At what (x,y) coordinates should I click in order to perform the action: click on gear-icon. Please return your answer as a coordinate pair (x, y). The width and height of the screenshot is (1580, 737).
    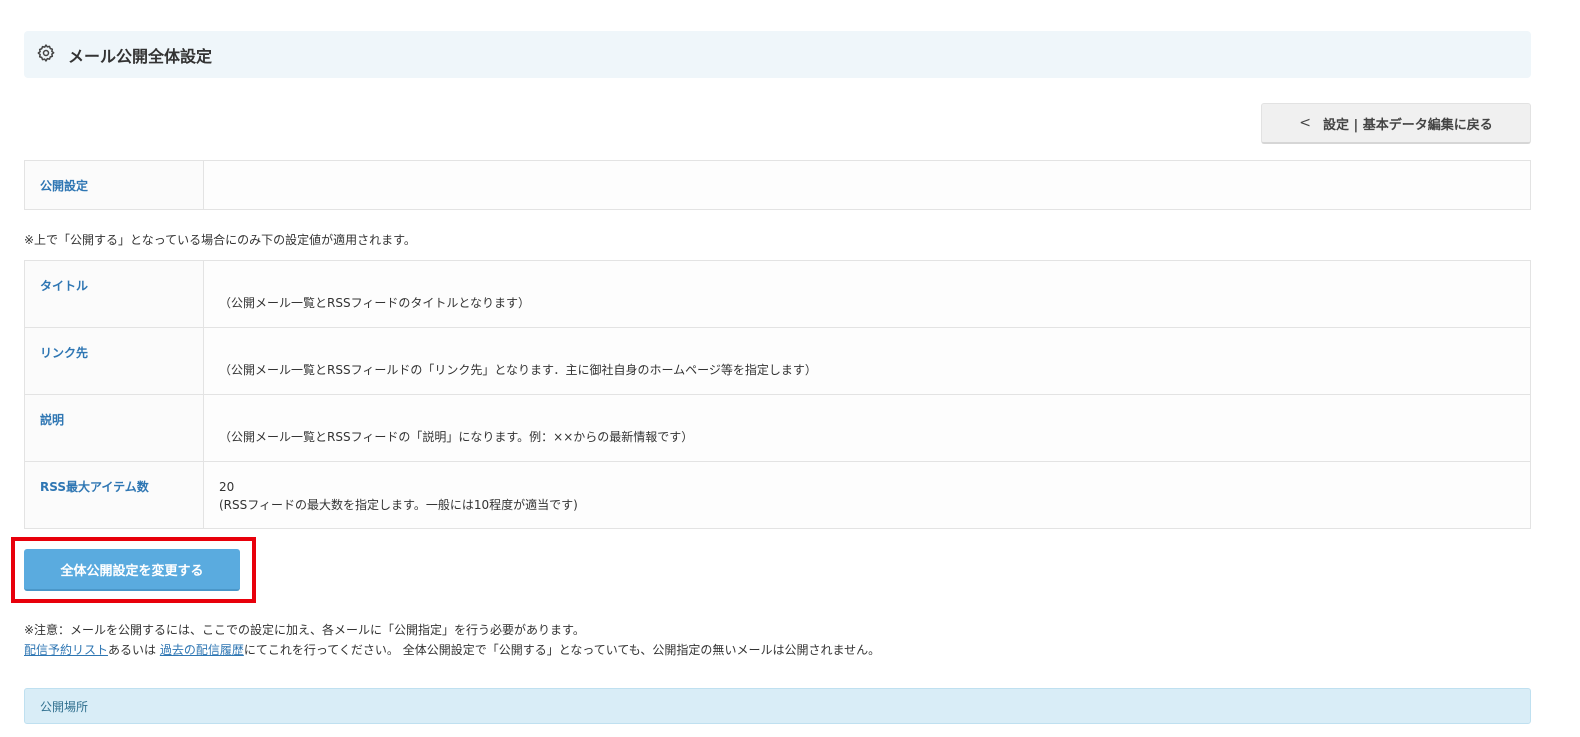
    Looking at the image, I should click on (46, 54).